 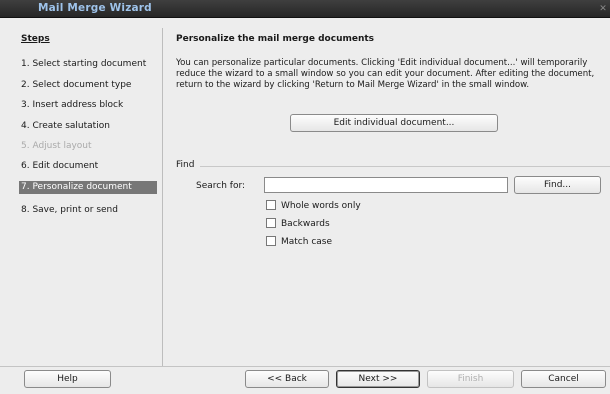 What do you see at coordinates (91, 64) in the screenshot?
I see `step-select-starting-document: 1. Select starting document` at bounding box center [91, 64].